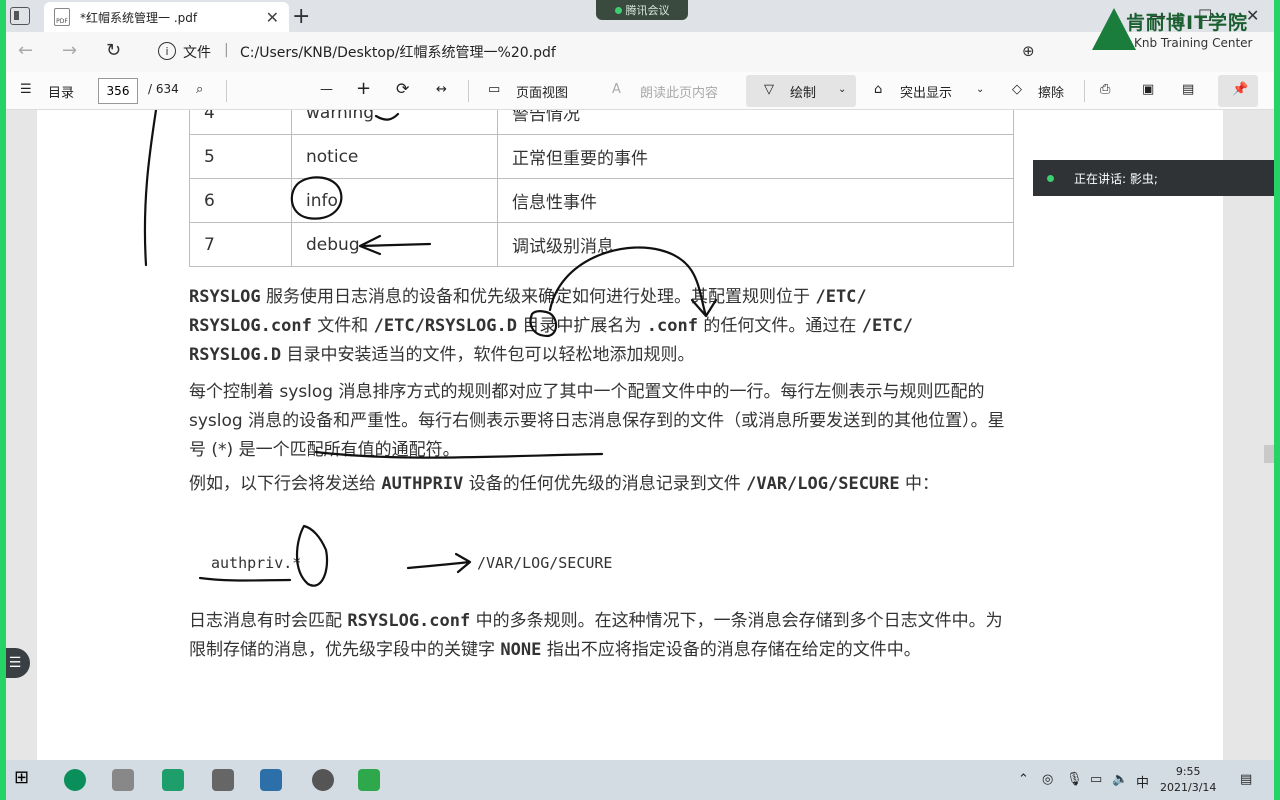 Image resolution: width=1280 pixels, height=800 pixels. I want to click on code-target: /VAR/LOG/SECURE, so click(545, 563).